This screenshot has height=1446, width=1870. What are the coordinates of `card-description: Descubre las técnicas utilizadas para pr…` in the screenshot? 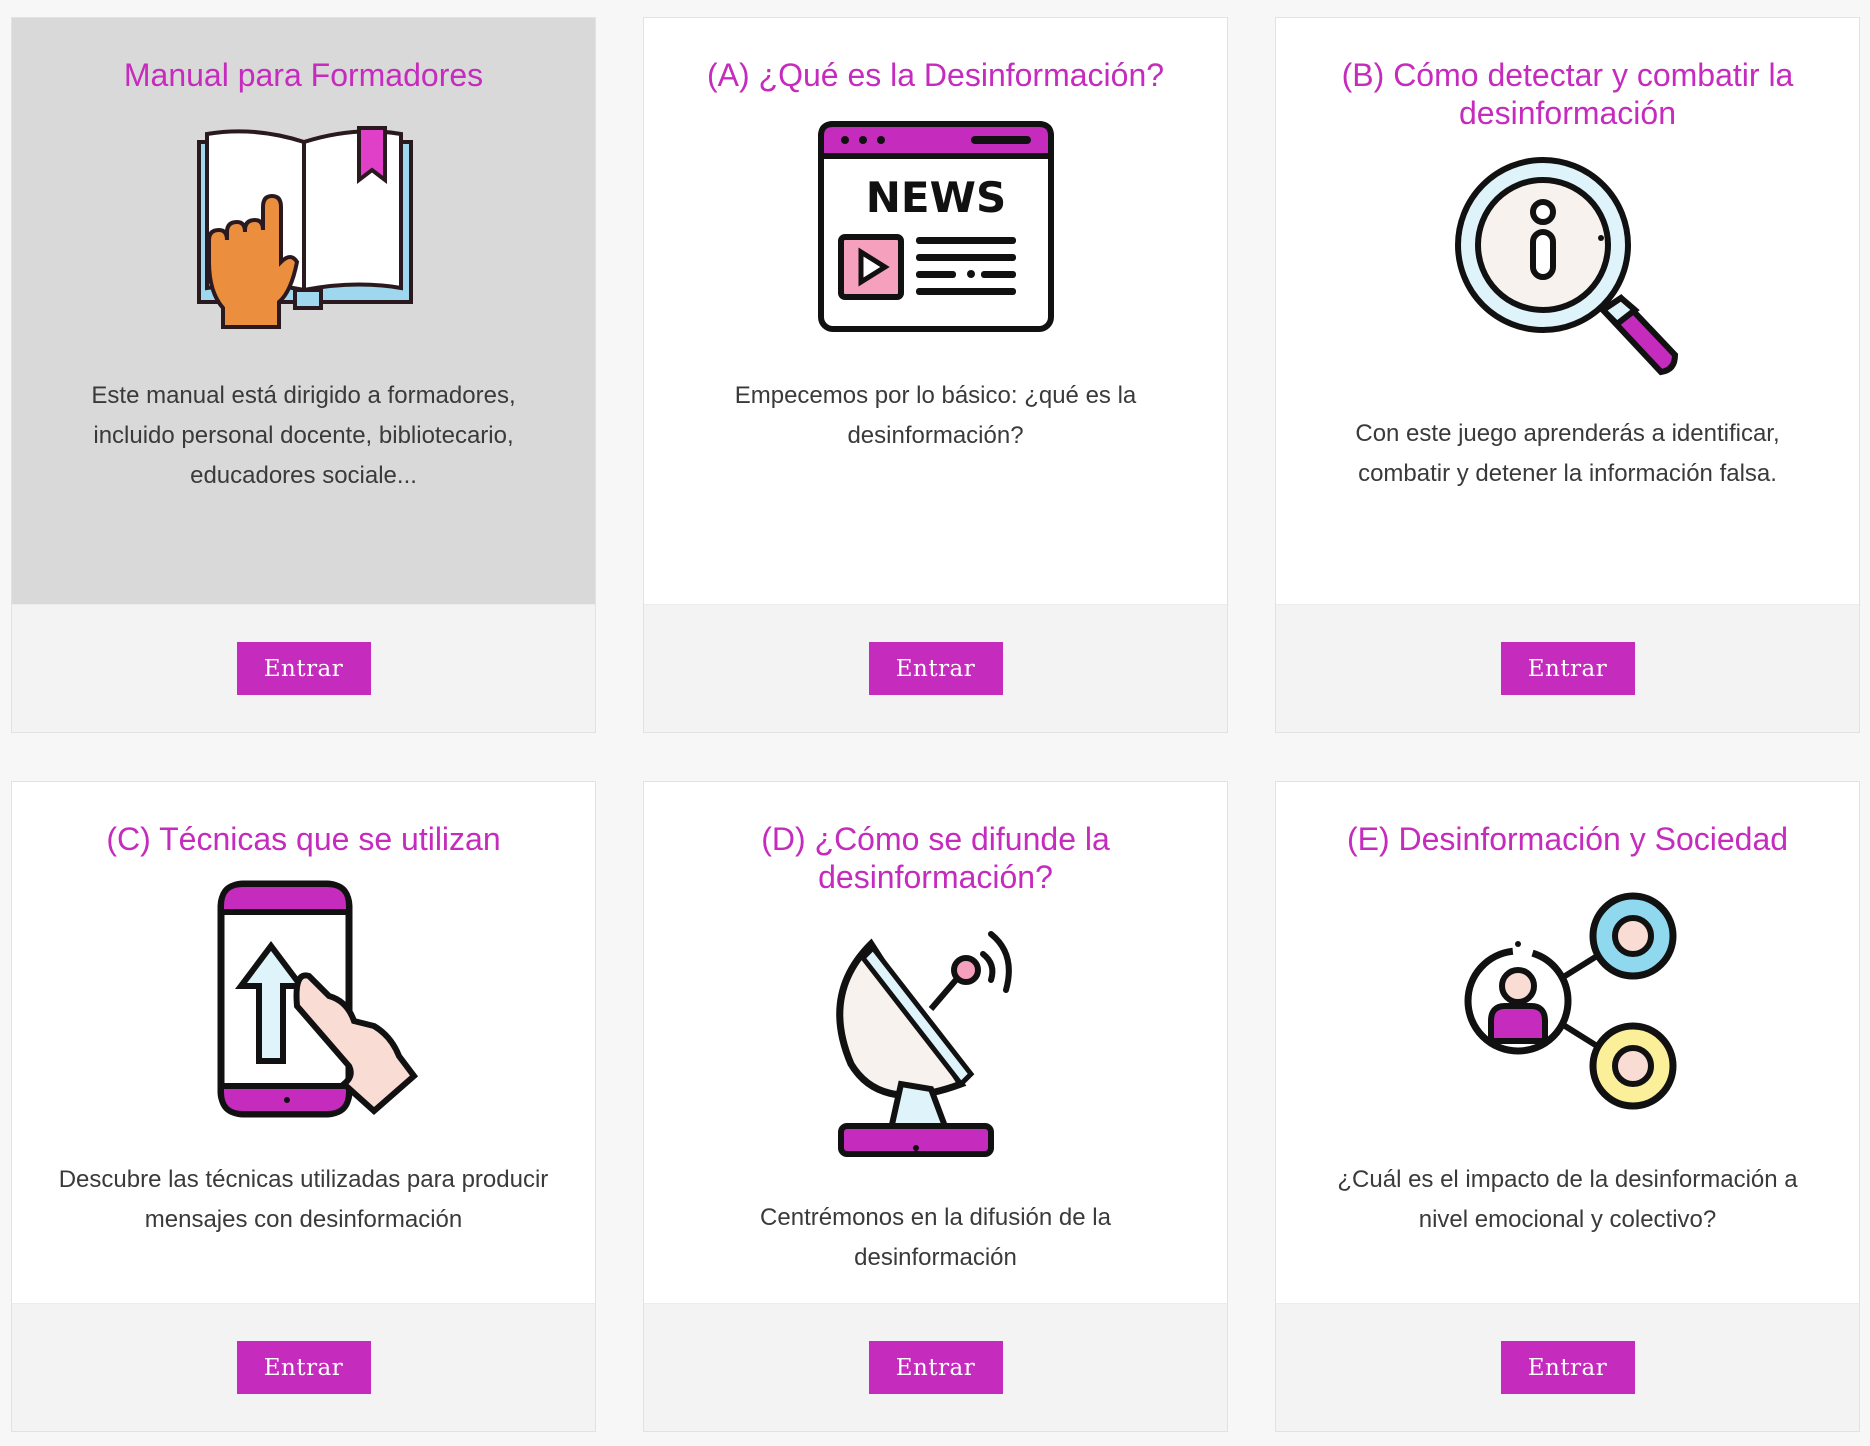 It's located at (303, 1199).